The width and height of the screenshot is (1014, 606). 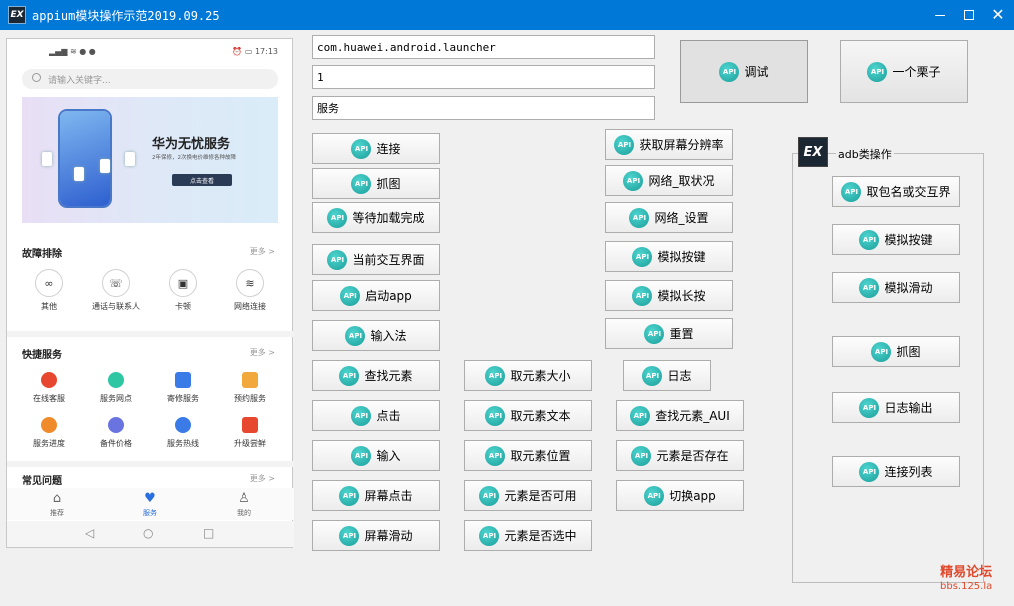 What do you see at coordinates (888, 368) in the screenshot?
I see `adb-group-box` at bounding box center [888, 368].